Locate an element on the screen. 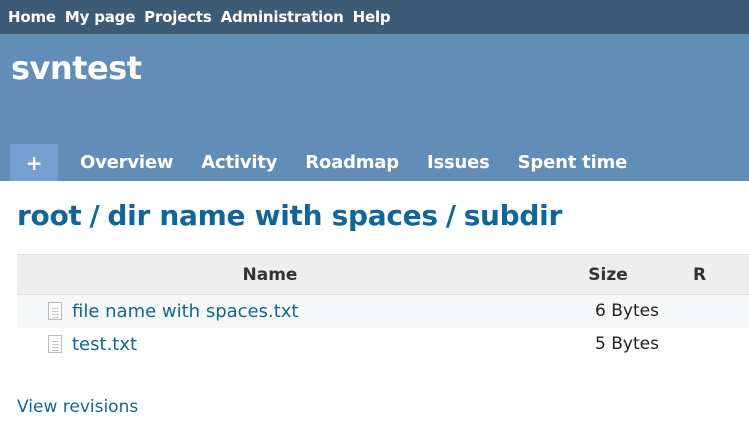  breadcrumb-root: root is located at coordinates (49, 215).